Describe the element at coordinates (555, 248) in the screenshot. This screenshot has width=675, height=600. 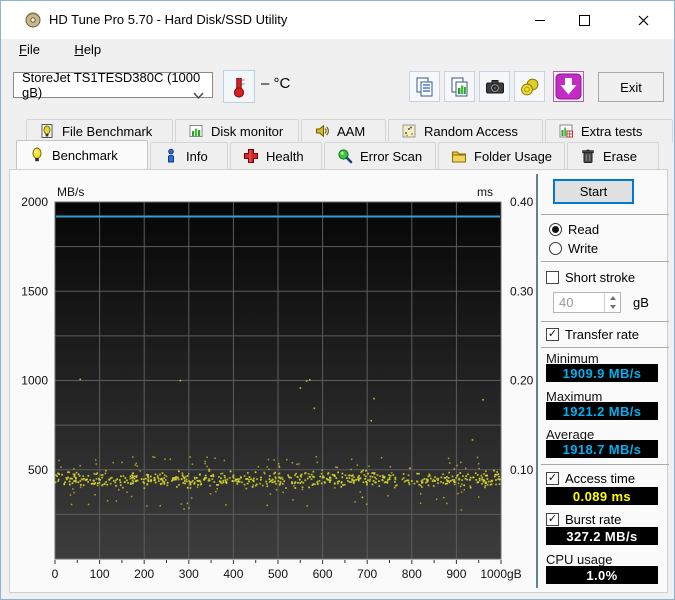
I see `radio-unselected-icon` at that location.